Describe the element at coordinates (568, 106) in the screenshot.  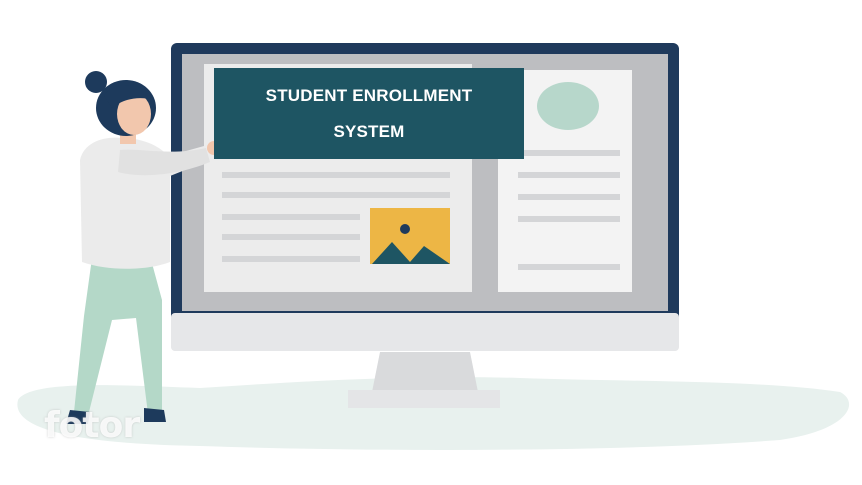
I see `avatar-circle-icon` at that location.